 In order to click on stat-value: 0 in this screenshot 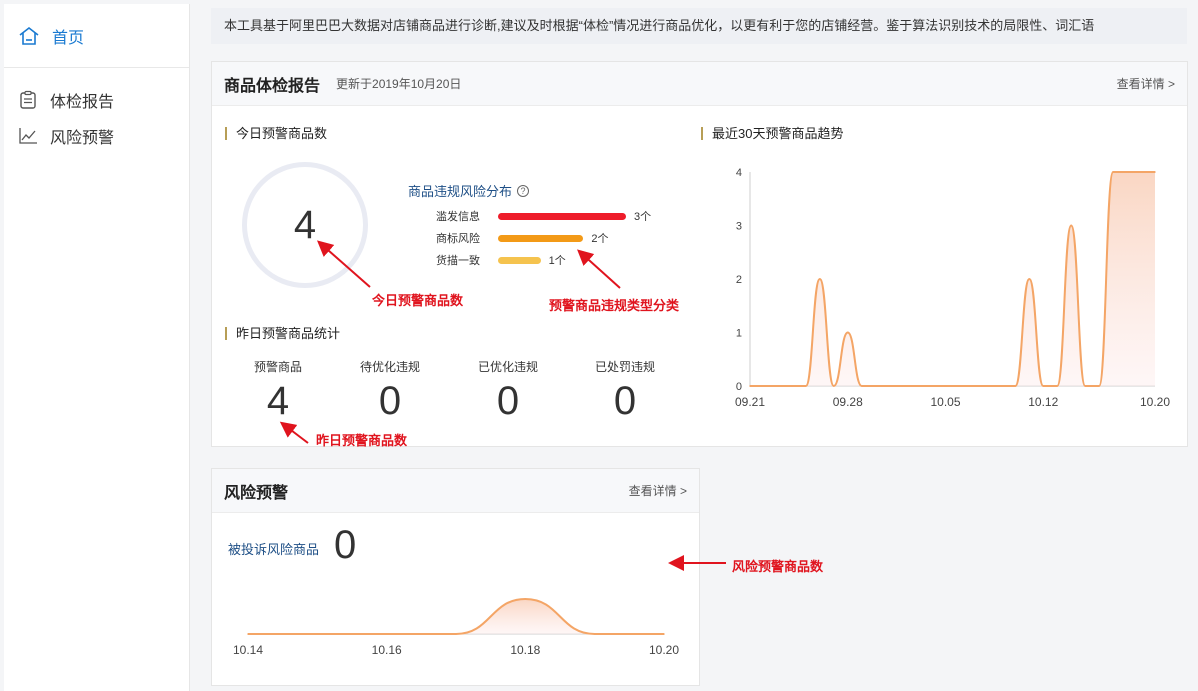, I will do `click(508, 401)`.